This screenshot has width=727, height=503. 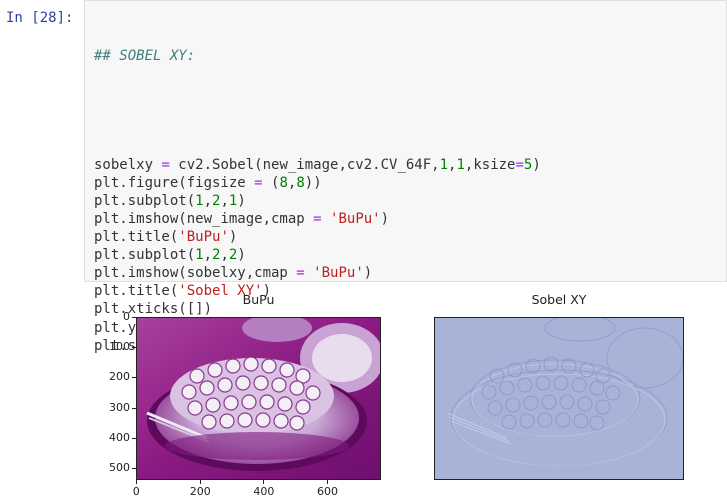 I want to click on code-line: plt.title('BuPu'), so click(x=317, y=237).